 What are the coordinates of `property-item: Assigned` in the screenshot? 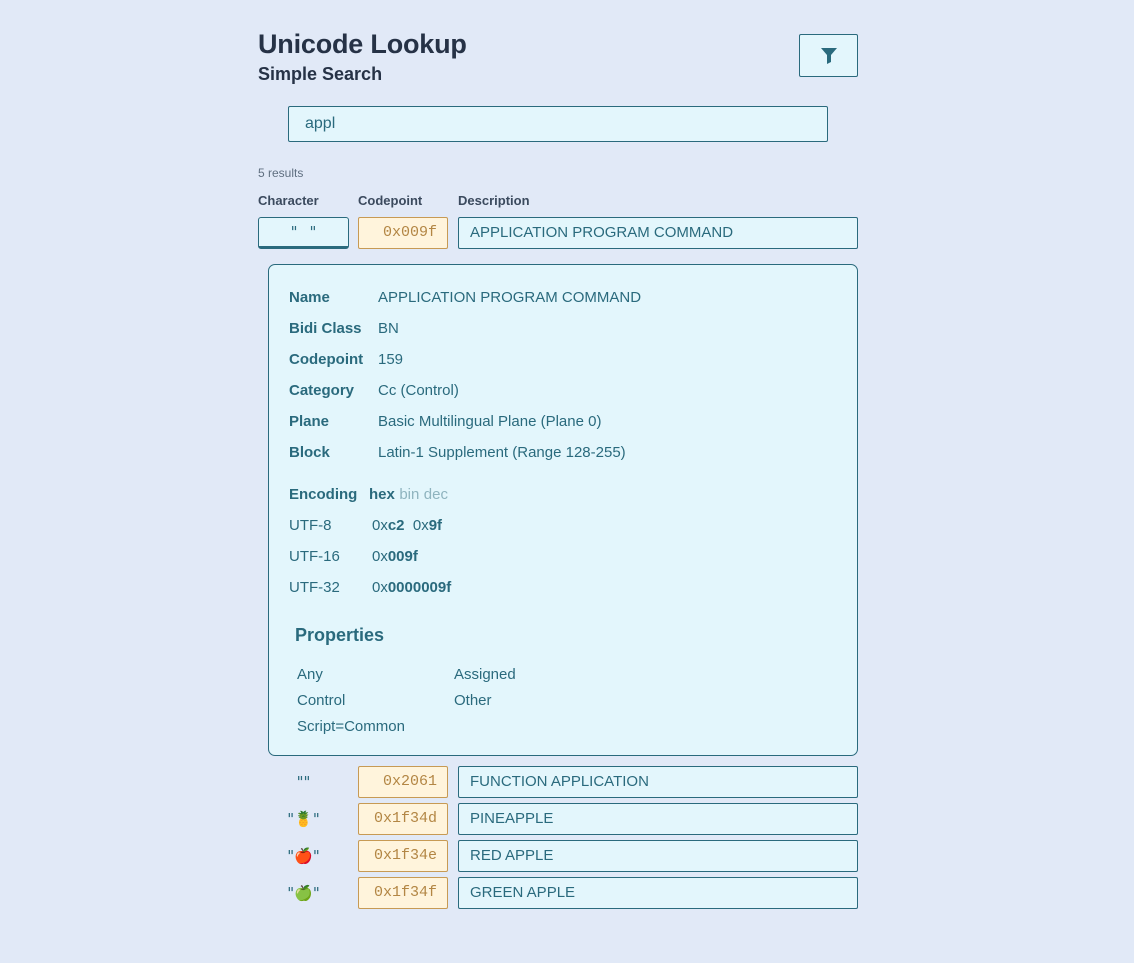 It's located at (485, 674).